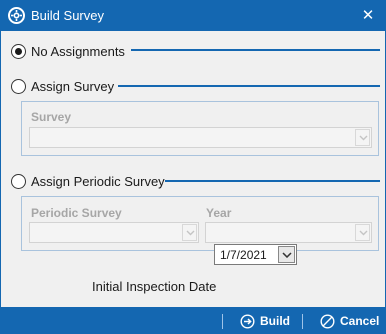  I want to click on year-select, so click(288, 232).